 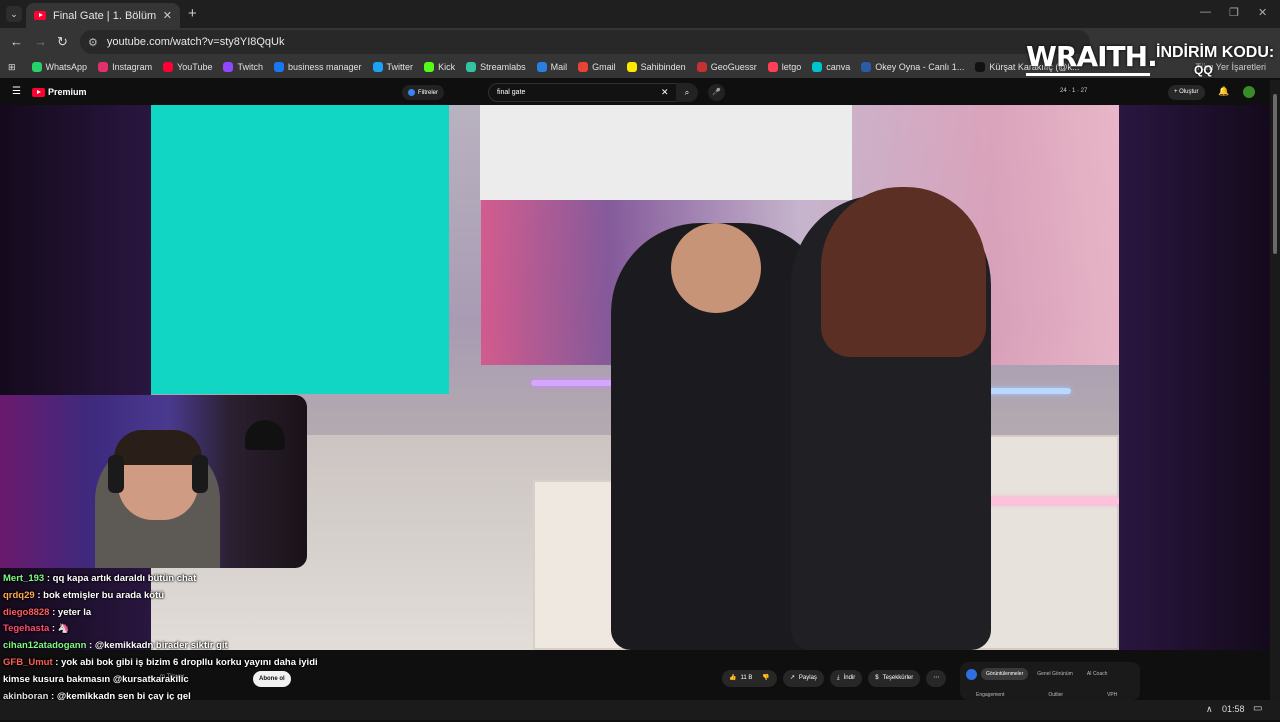 I want to click on back-icon: ←, so click(x=16, y=41).